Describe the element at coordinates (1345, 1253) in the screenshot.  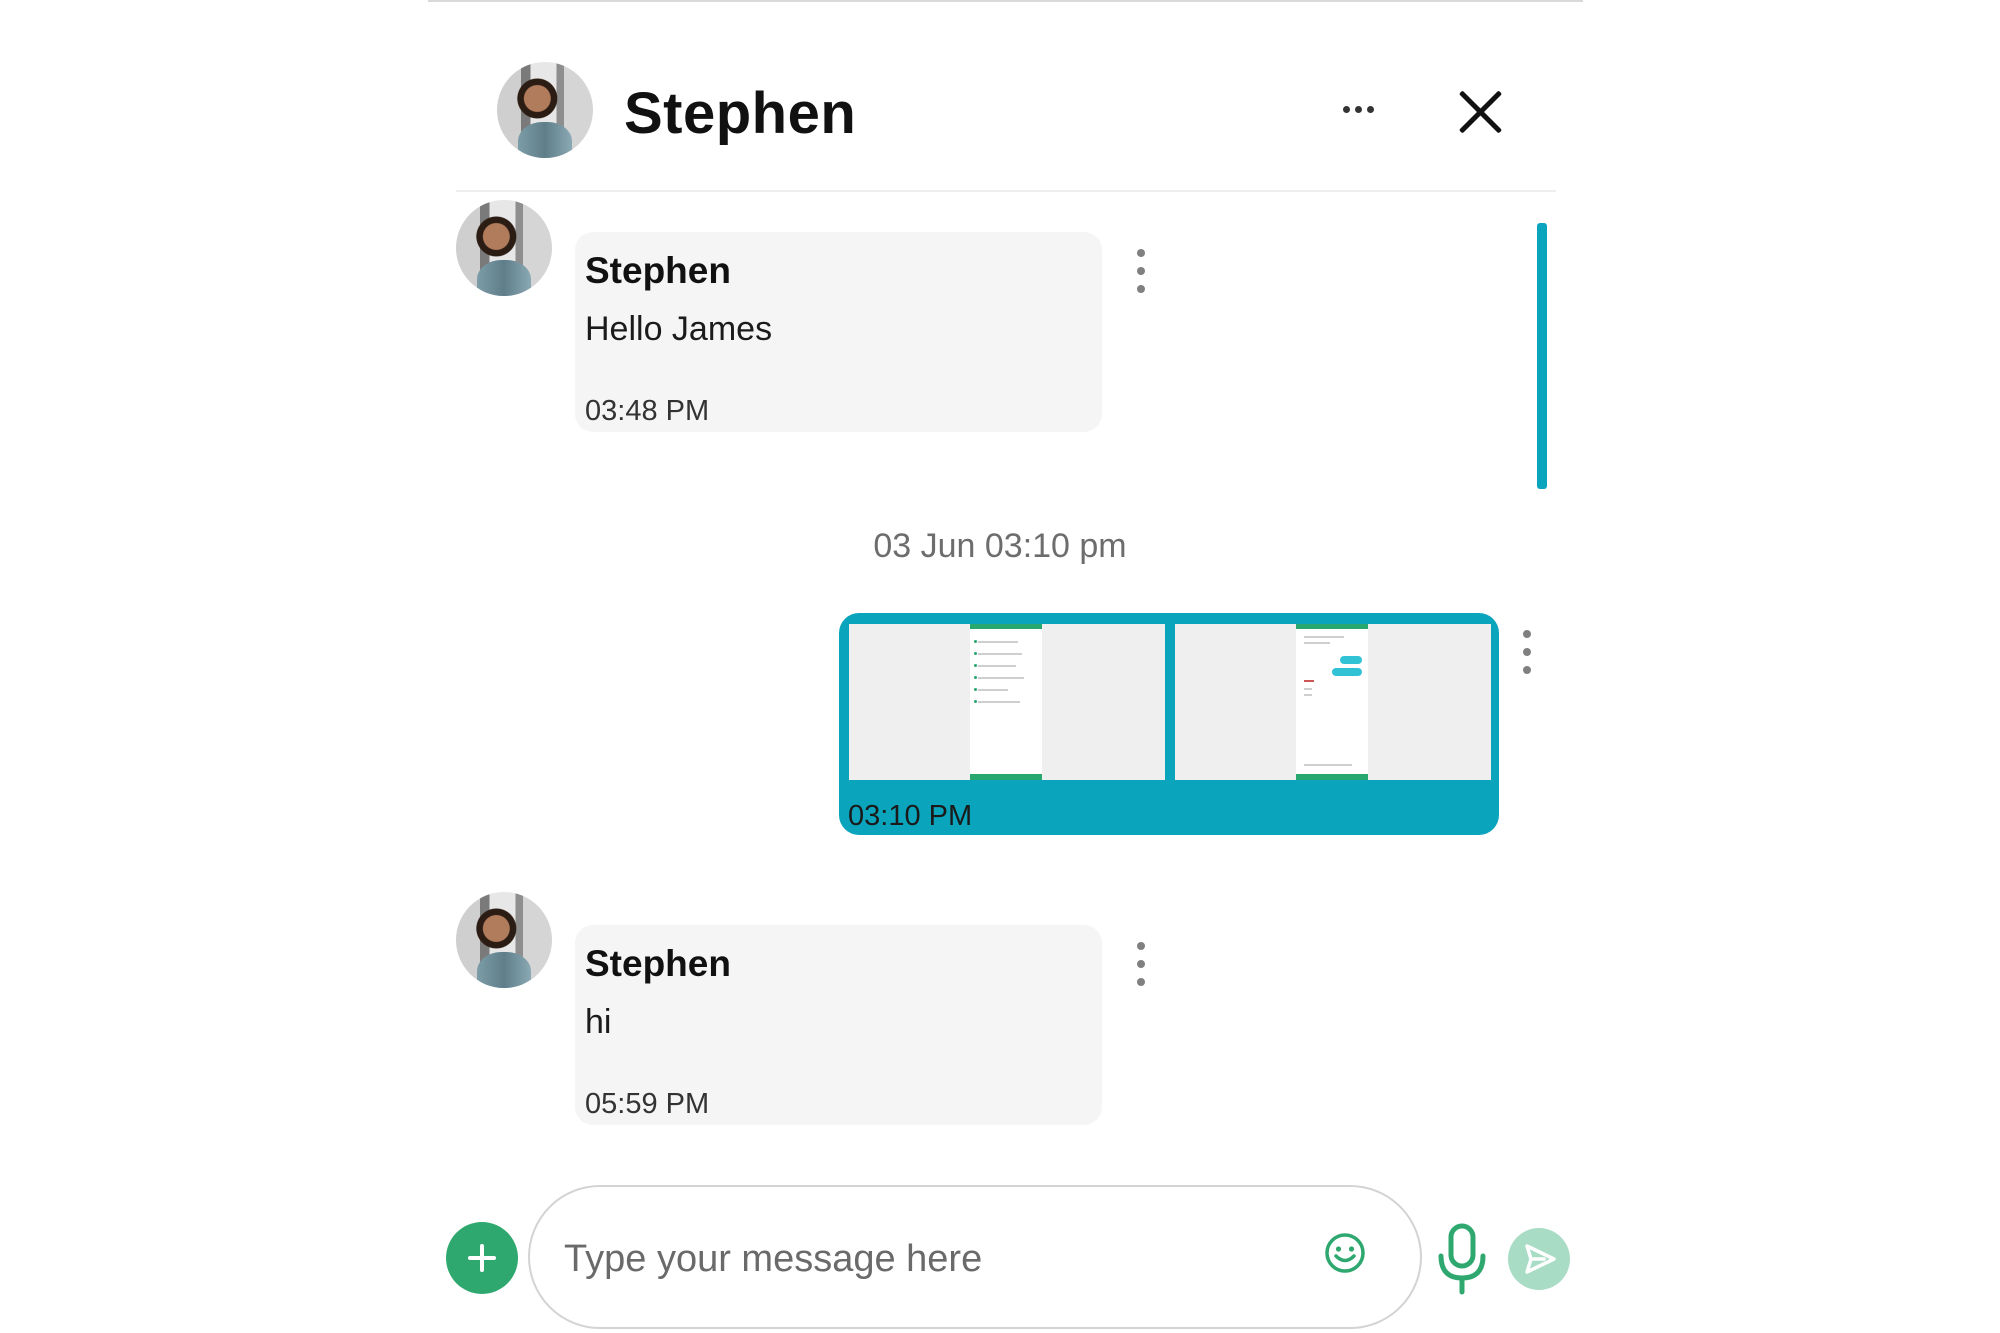
I see `smiley-icon` at that location.